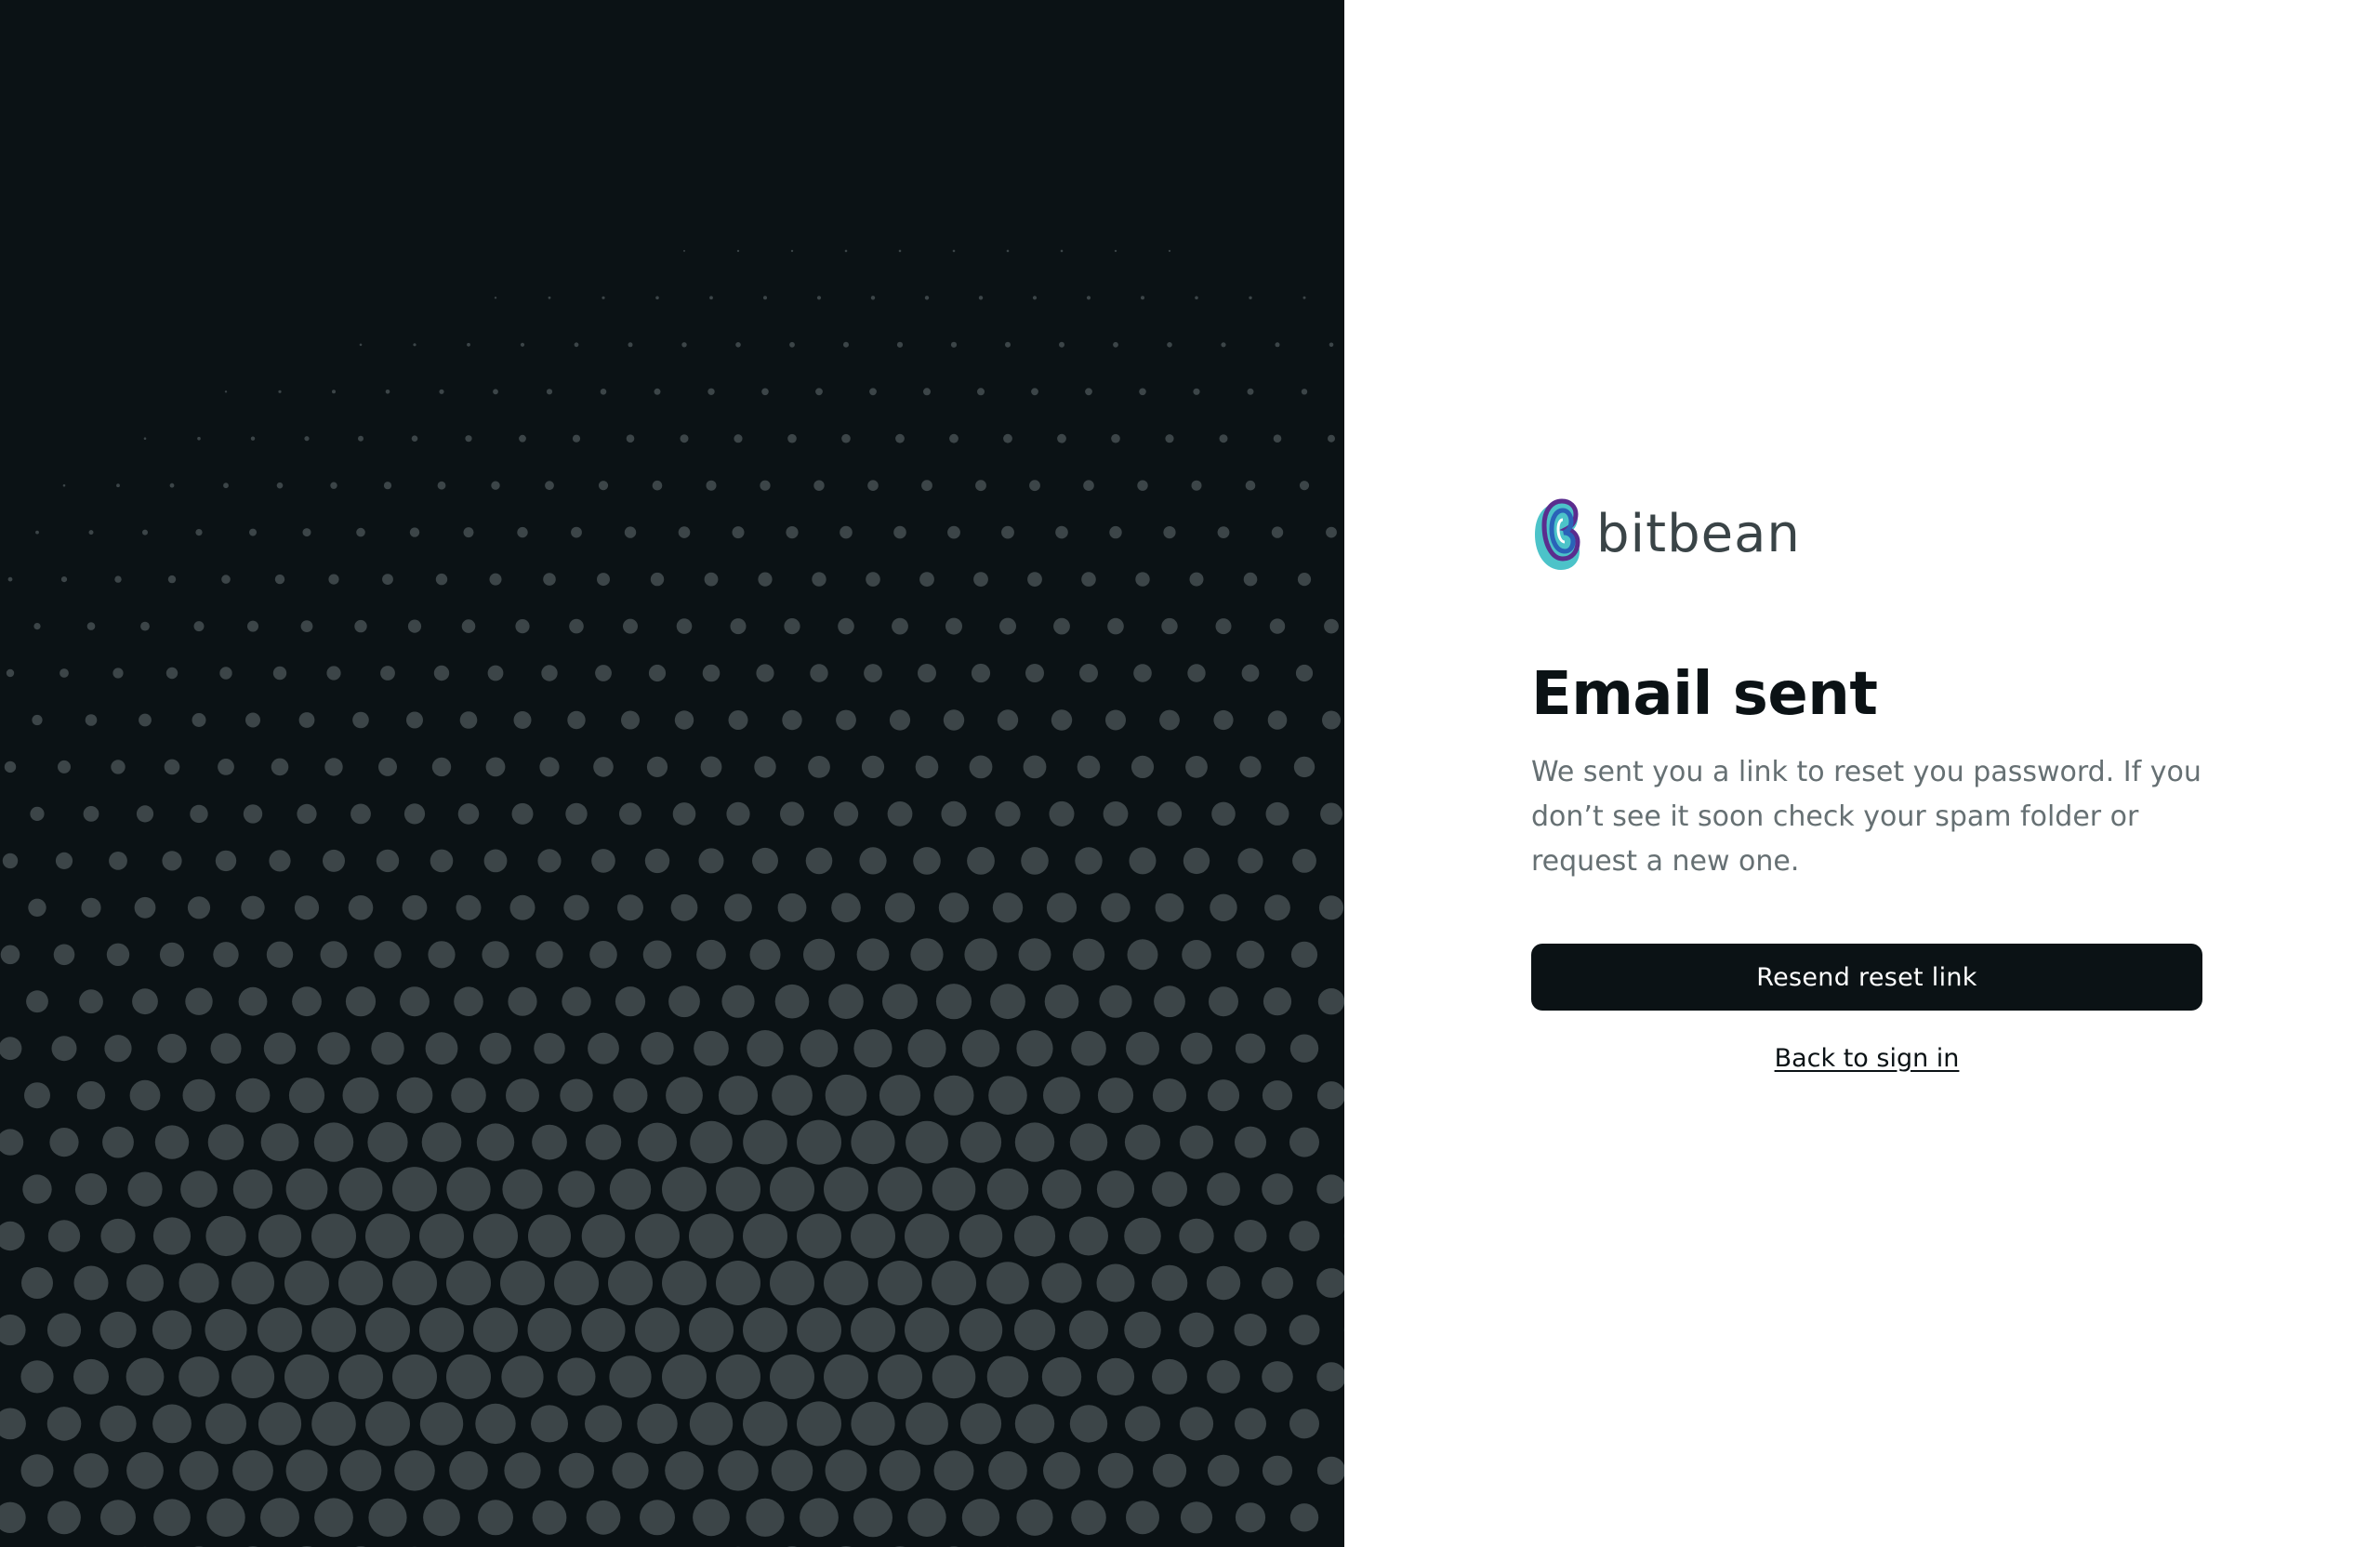 This screenshot has height=1547, width=2380. Describe the element at coordinates (1866, 977) in the screenshot. I see `resend-reset-link-button: Resend reset link` at that location.